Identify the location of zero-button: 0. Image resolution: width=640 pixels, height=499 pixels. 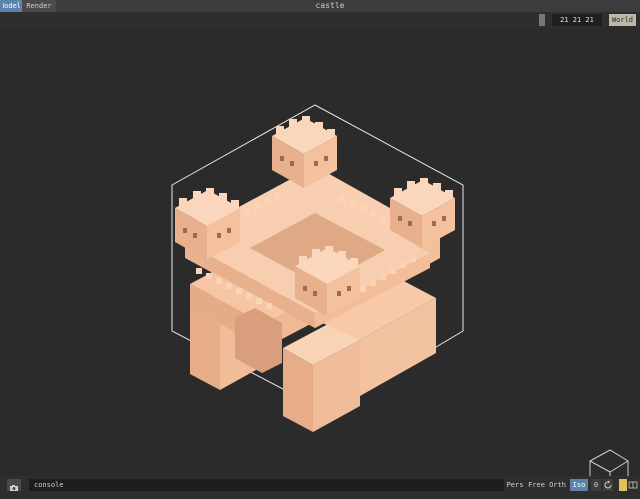
(596, 485).